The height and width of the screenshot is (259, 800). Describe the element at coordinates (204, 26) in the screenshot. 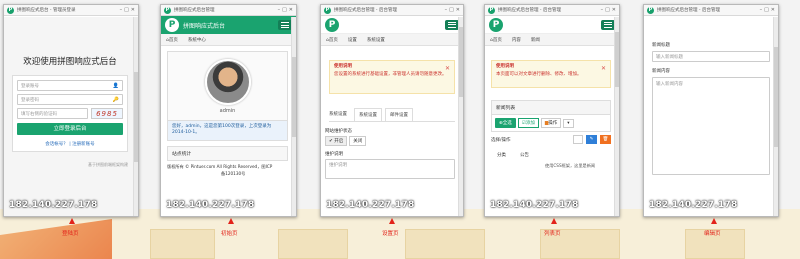

I see `app-name: 拼图响应式后台` at that location.